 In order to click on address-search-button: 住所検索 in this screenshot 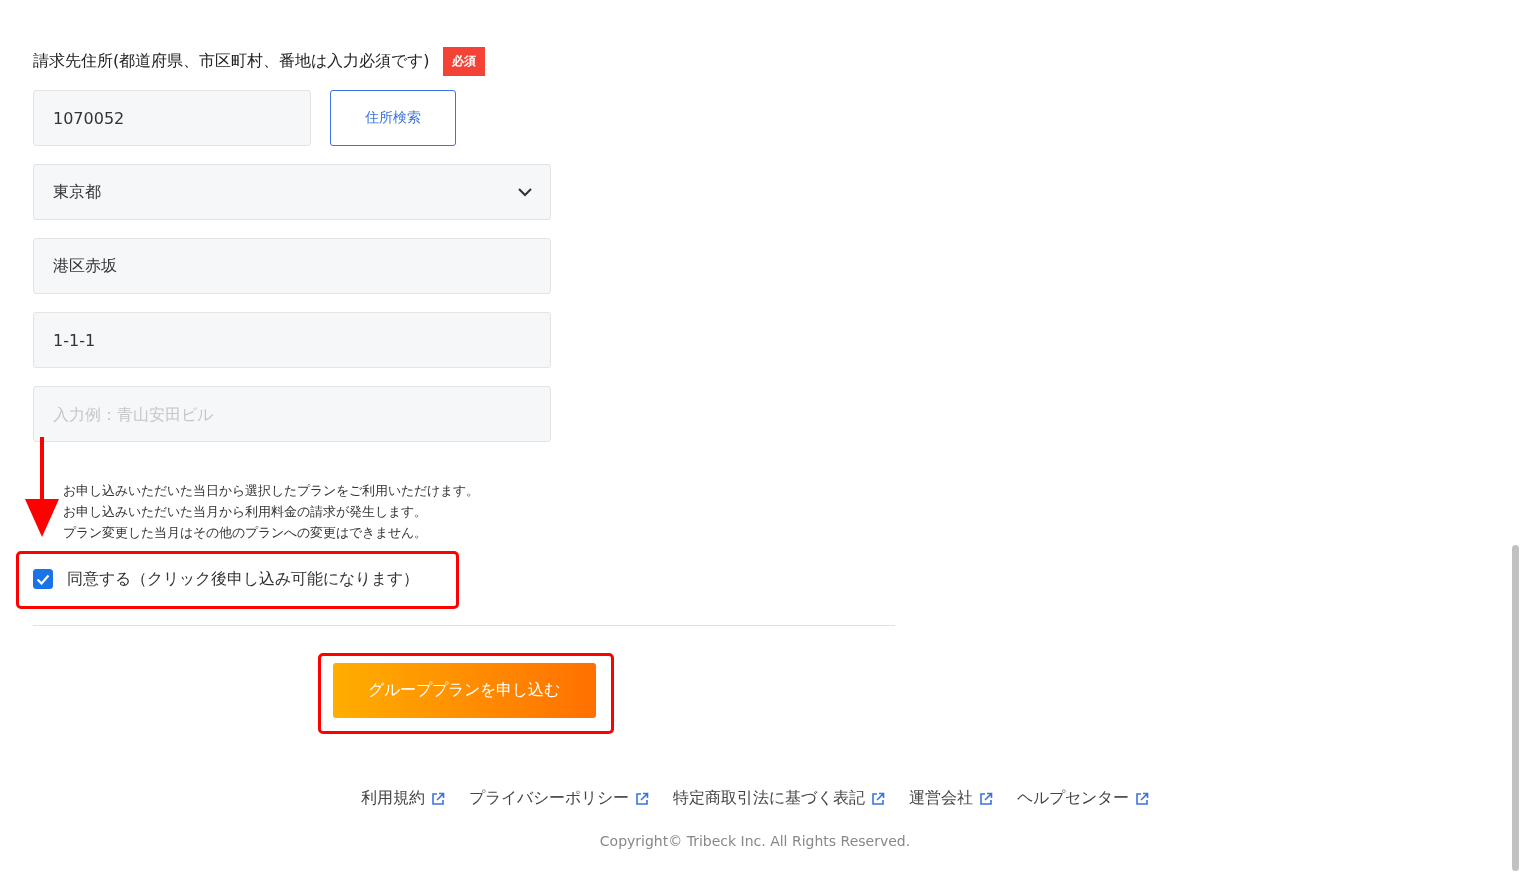, I will do `click(393, 118)`.